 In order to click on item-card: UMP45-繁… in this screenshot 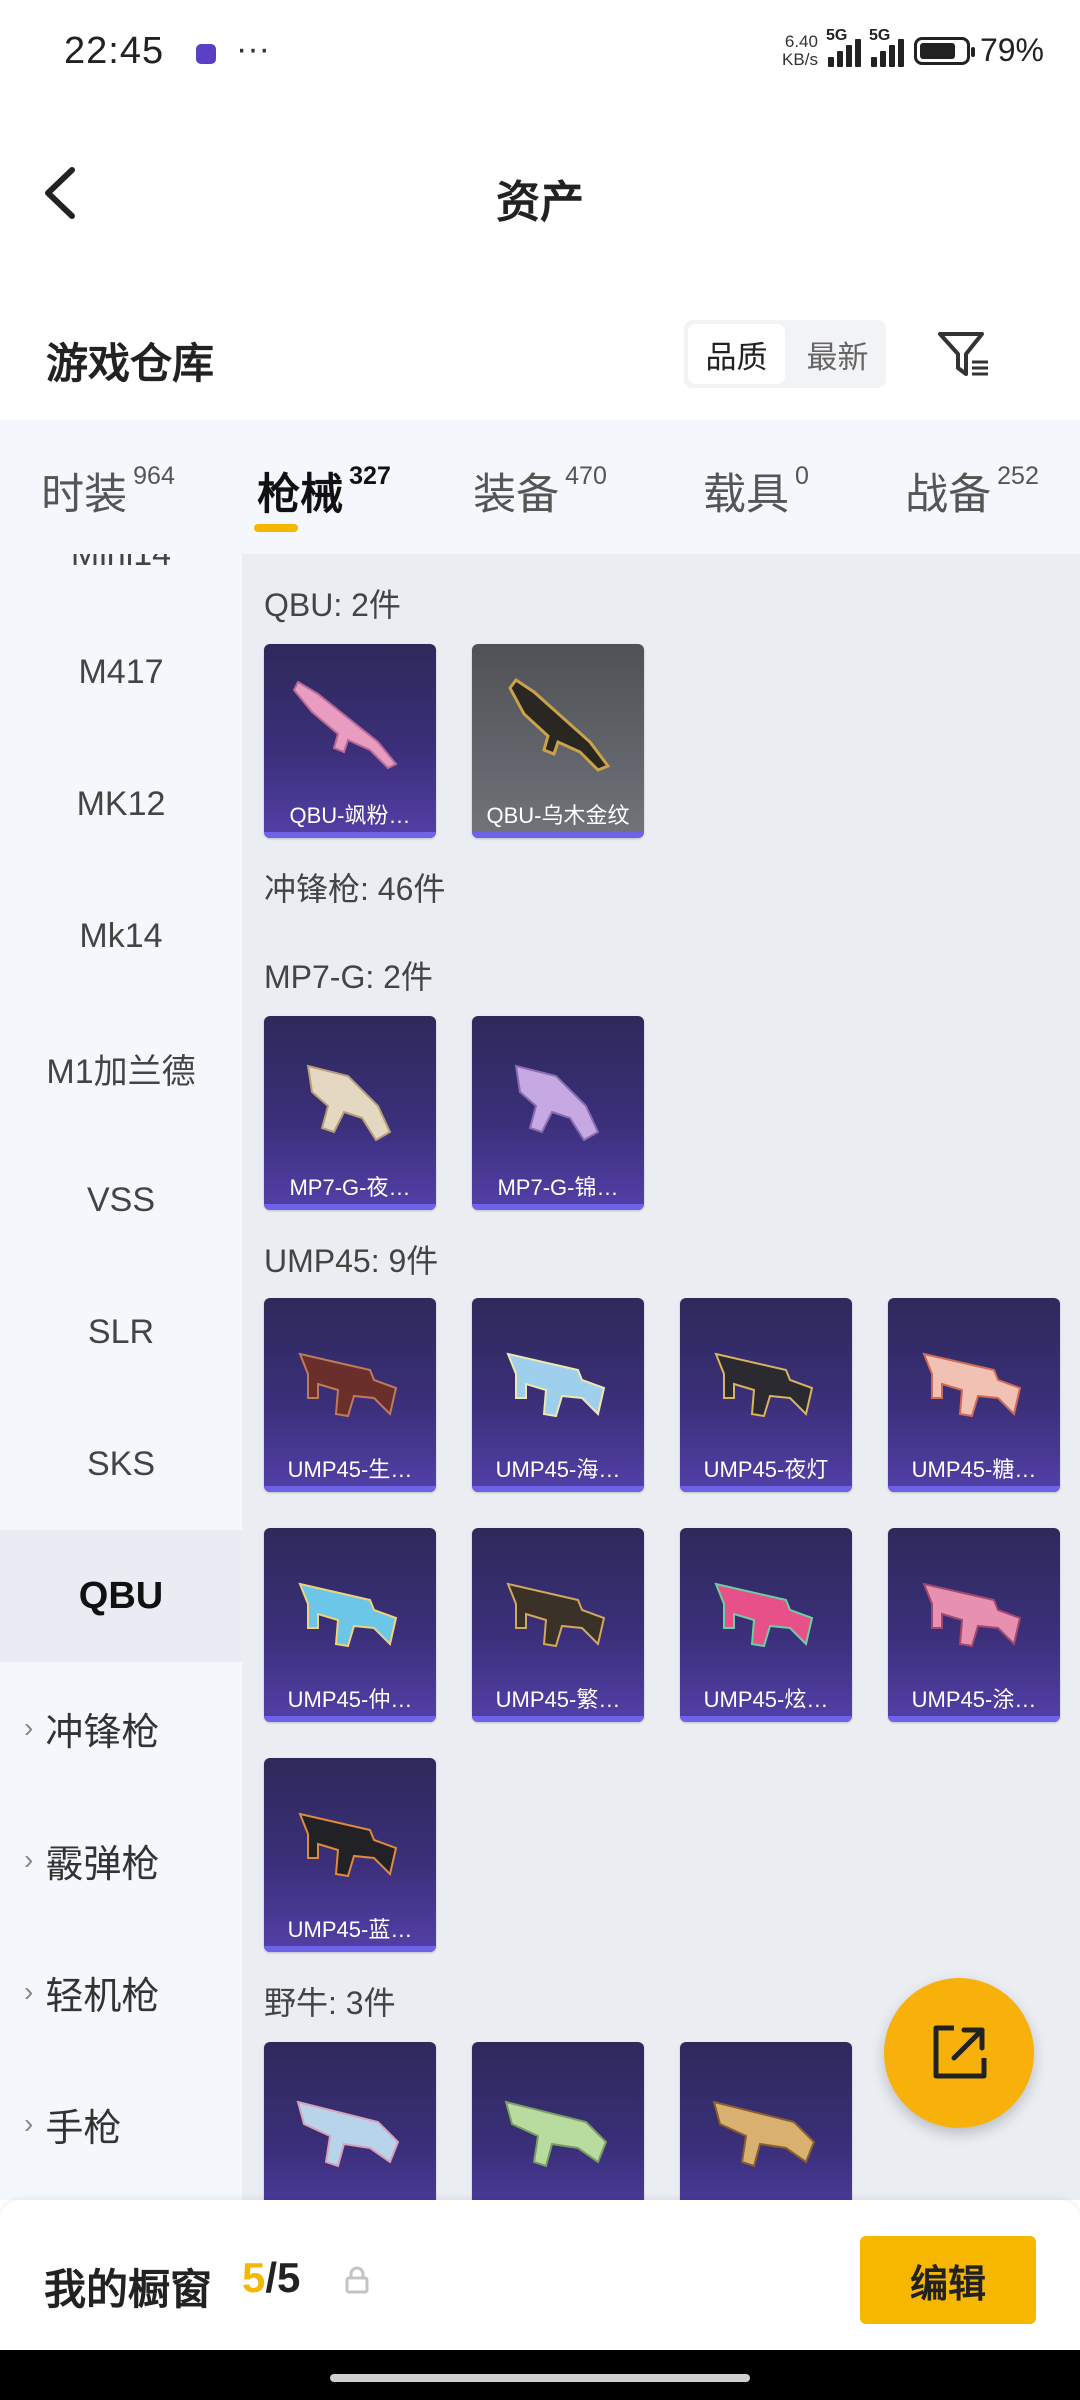, I will do `click(558, 1625)`.